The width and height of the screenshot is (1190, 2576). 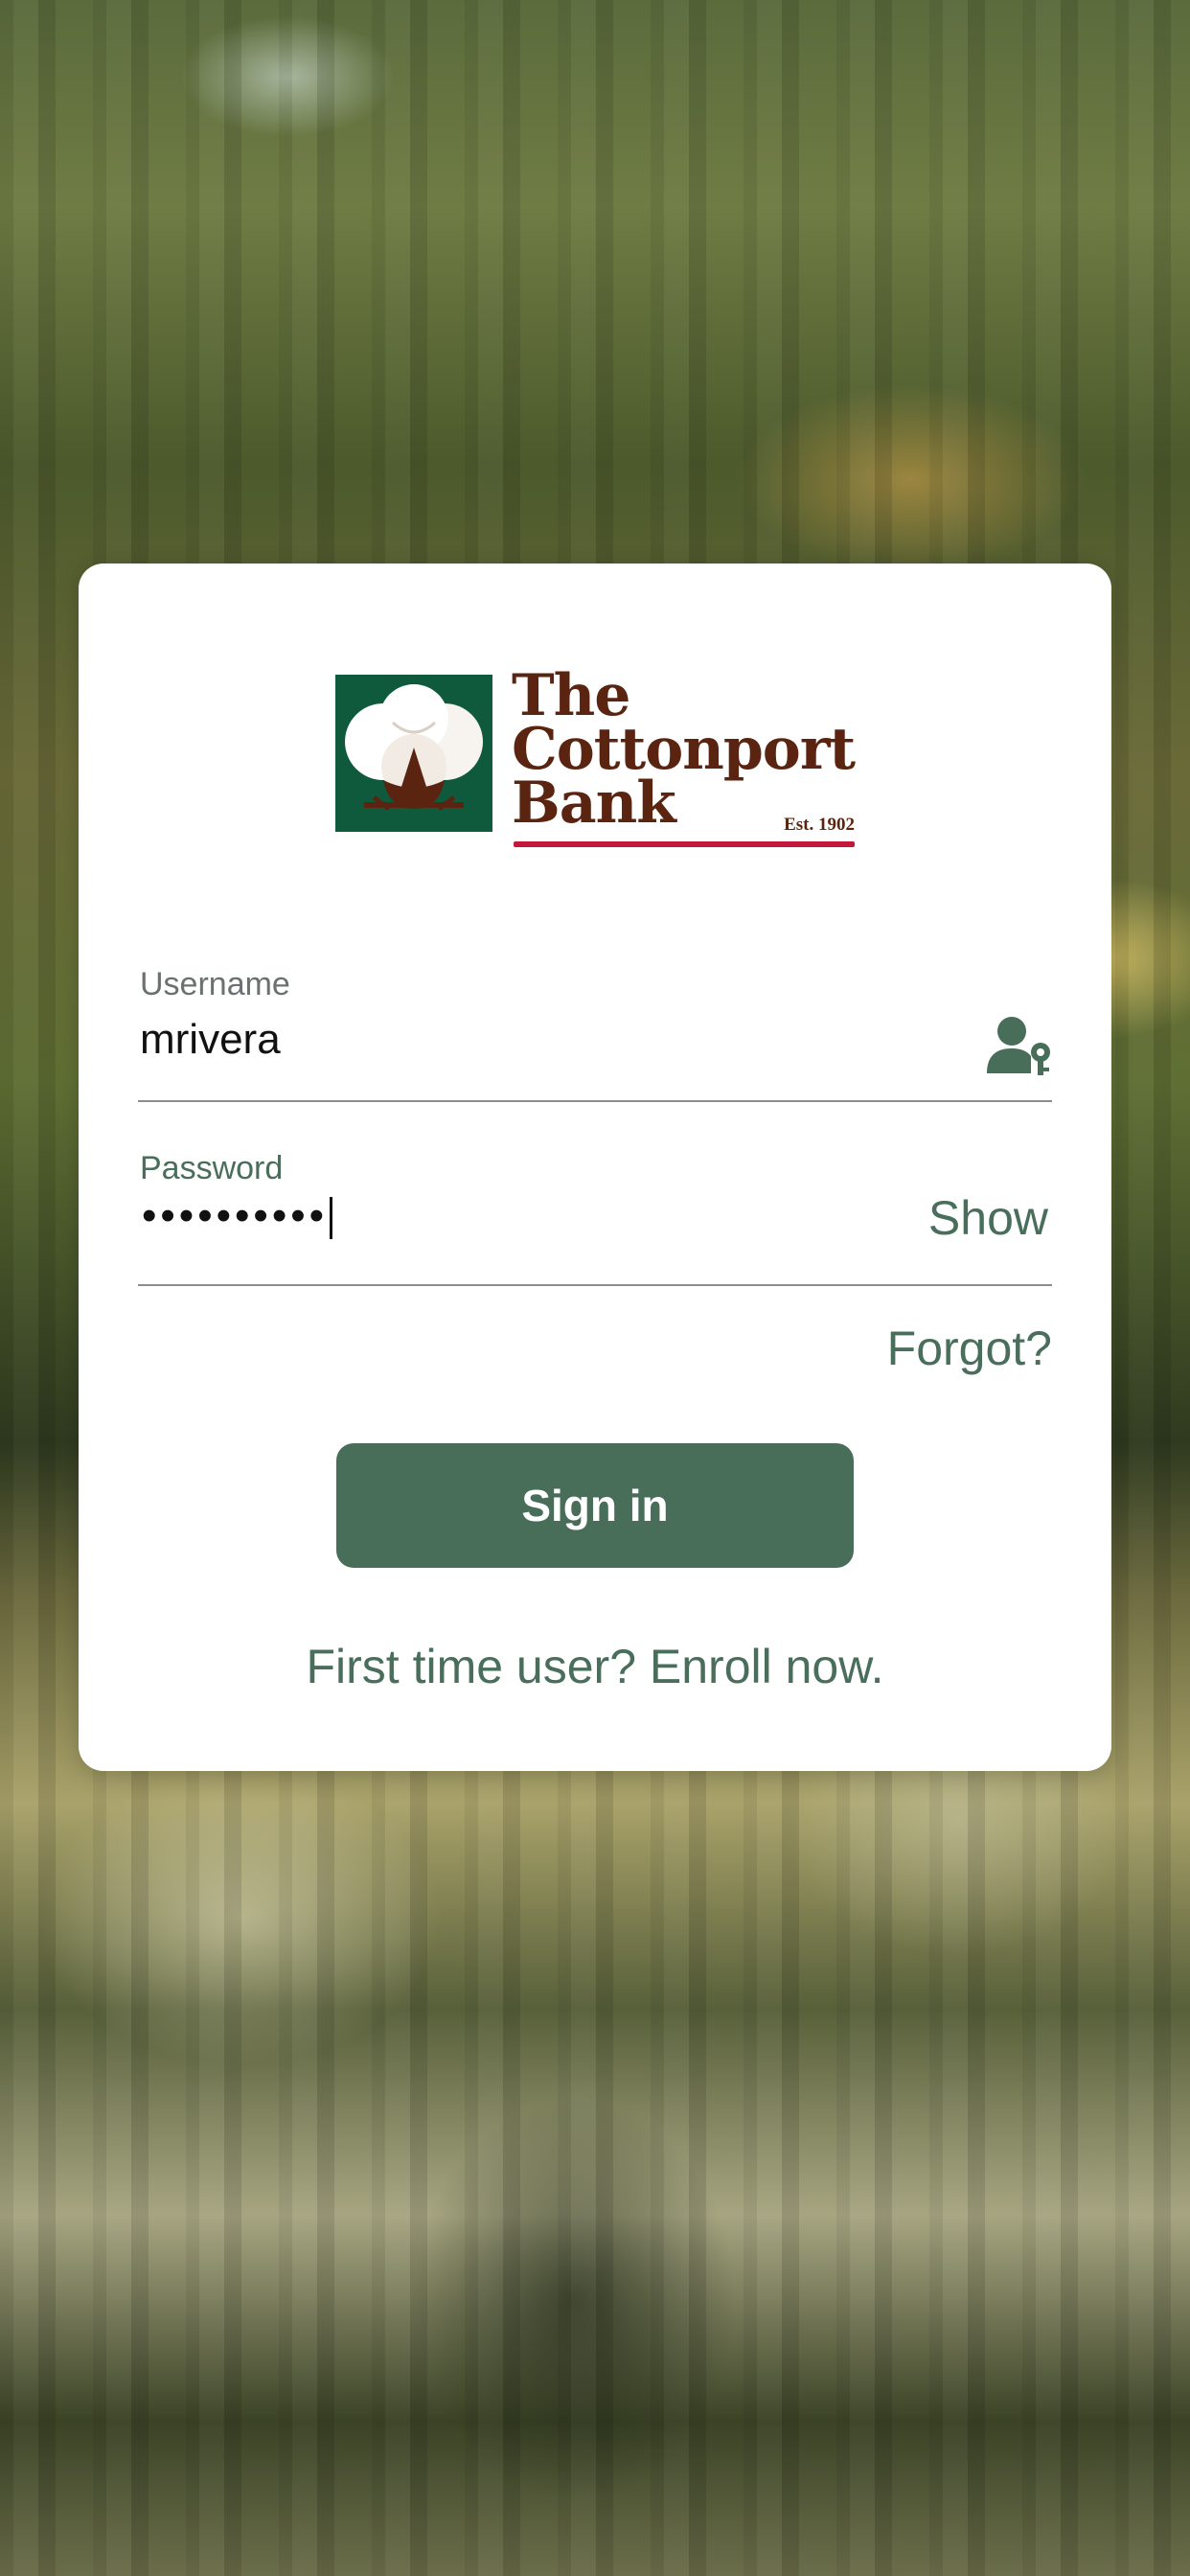 I want to click on show-password-button: Show, so click(x=988, y=1218).